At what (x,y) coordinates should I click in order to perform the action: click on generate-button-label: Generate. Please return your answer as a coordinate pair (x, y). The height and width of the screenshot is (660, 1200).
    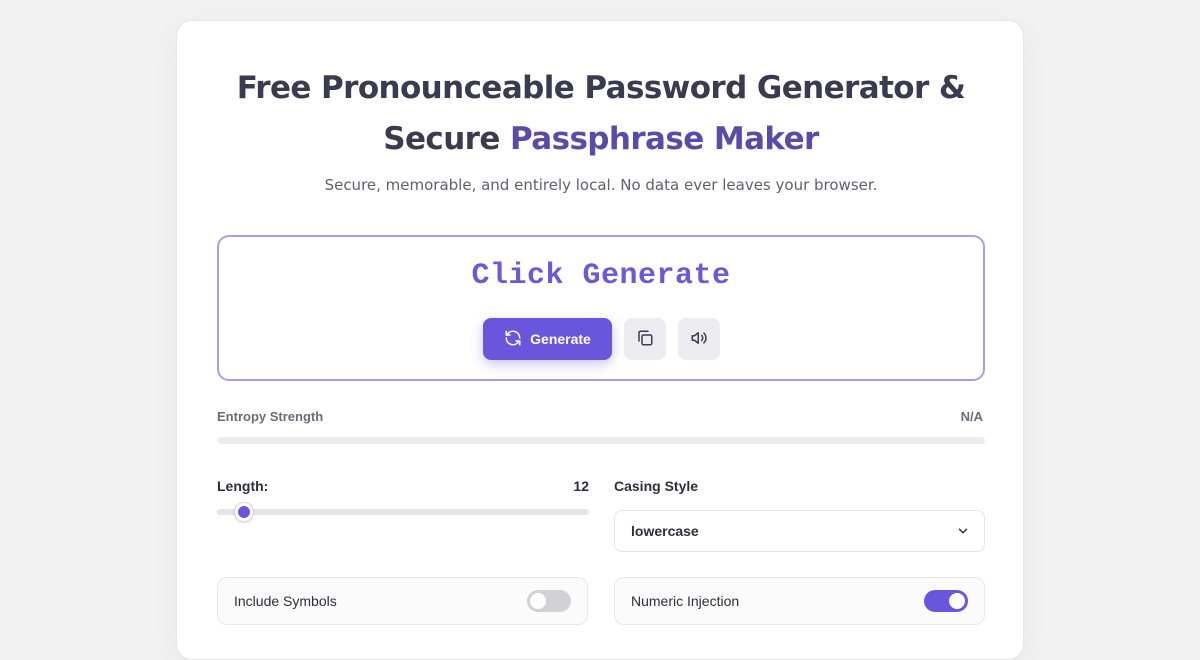
    Looking at the image, I should click on (560, 339).